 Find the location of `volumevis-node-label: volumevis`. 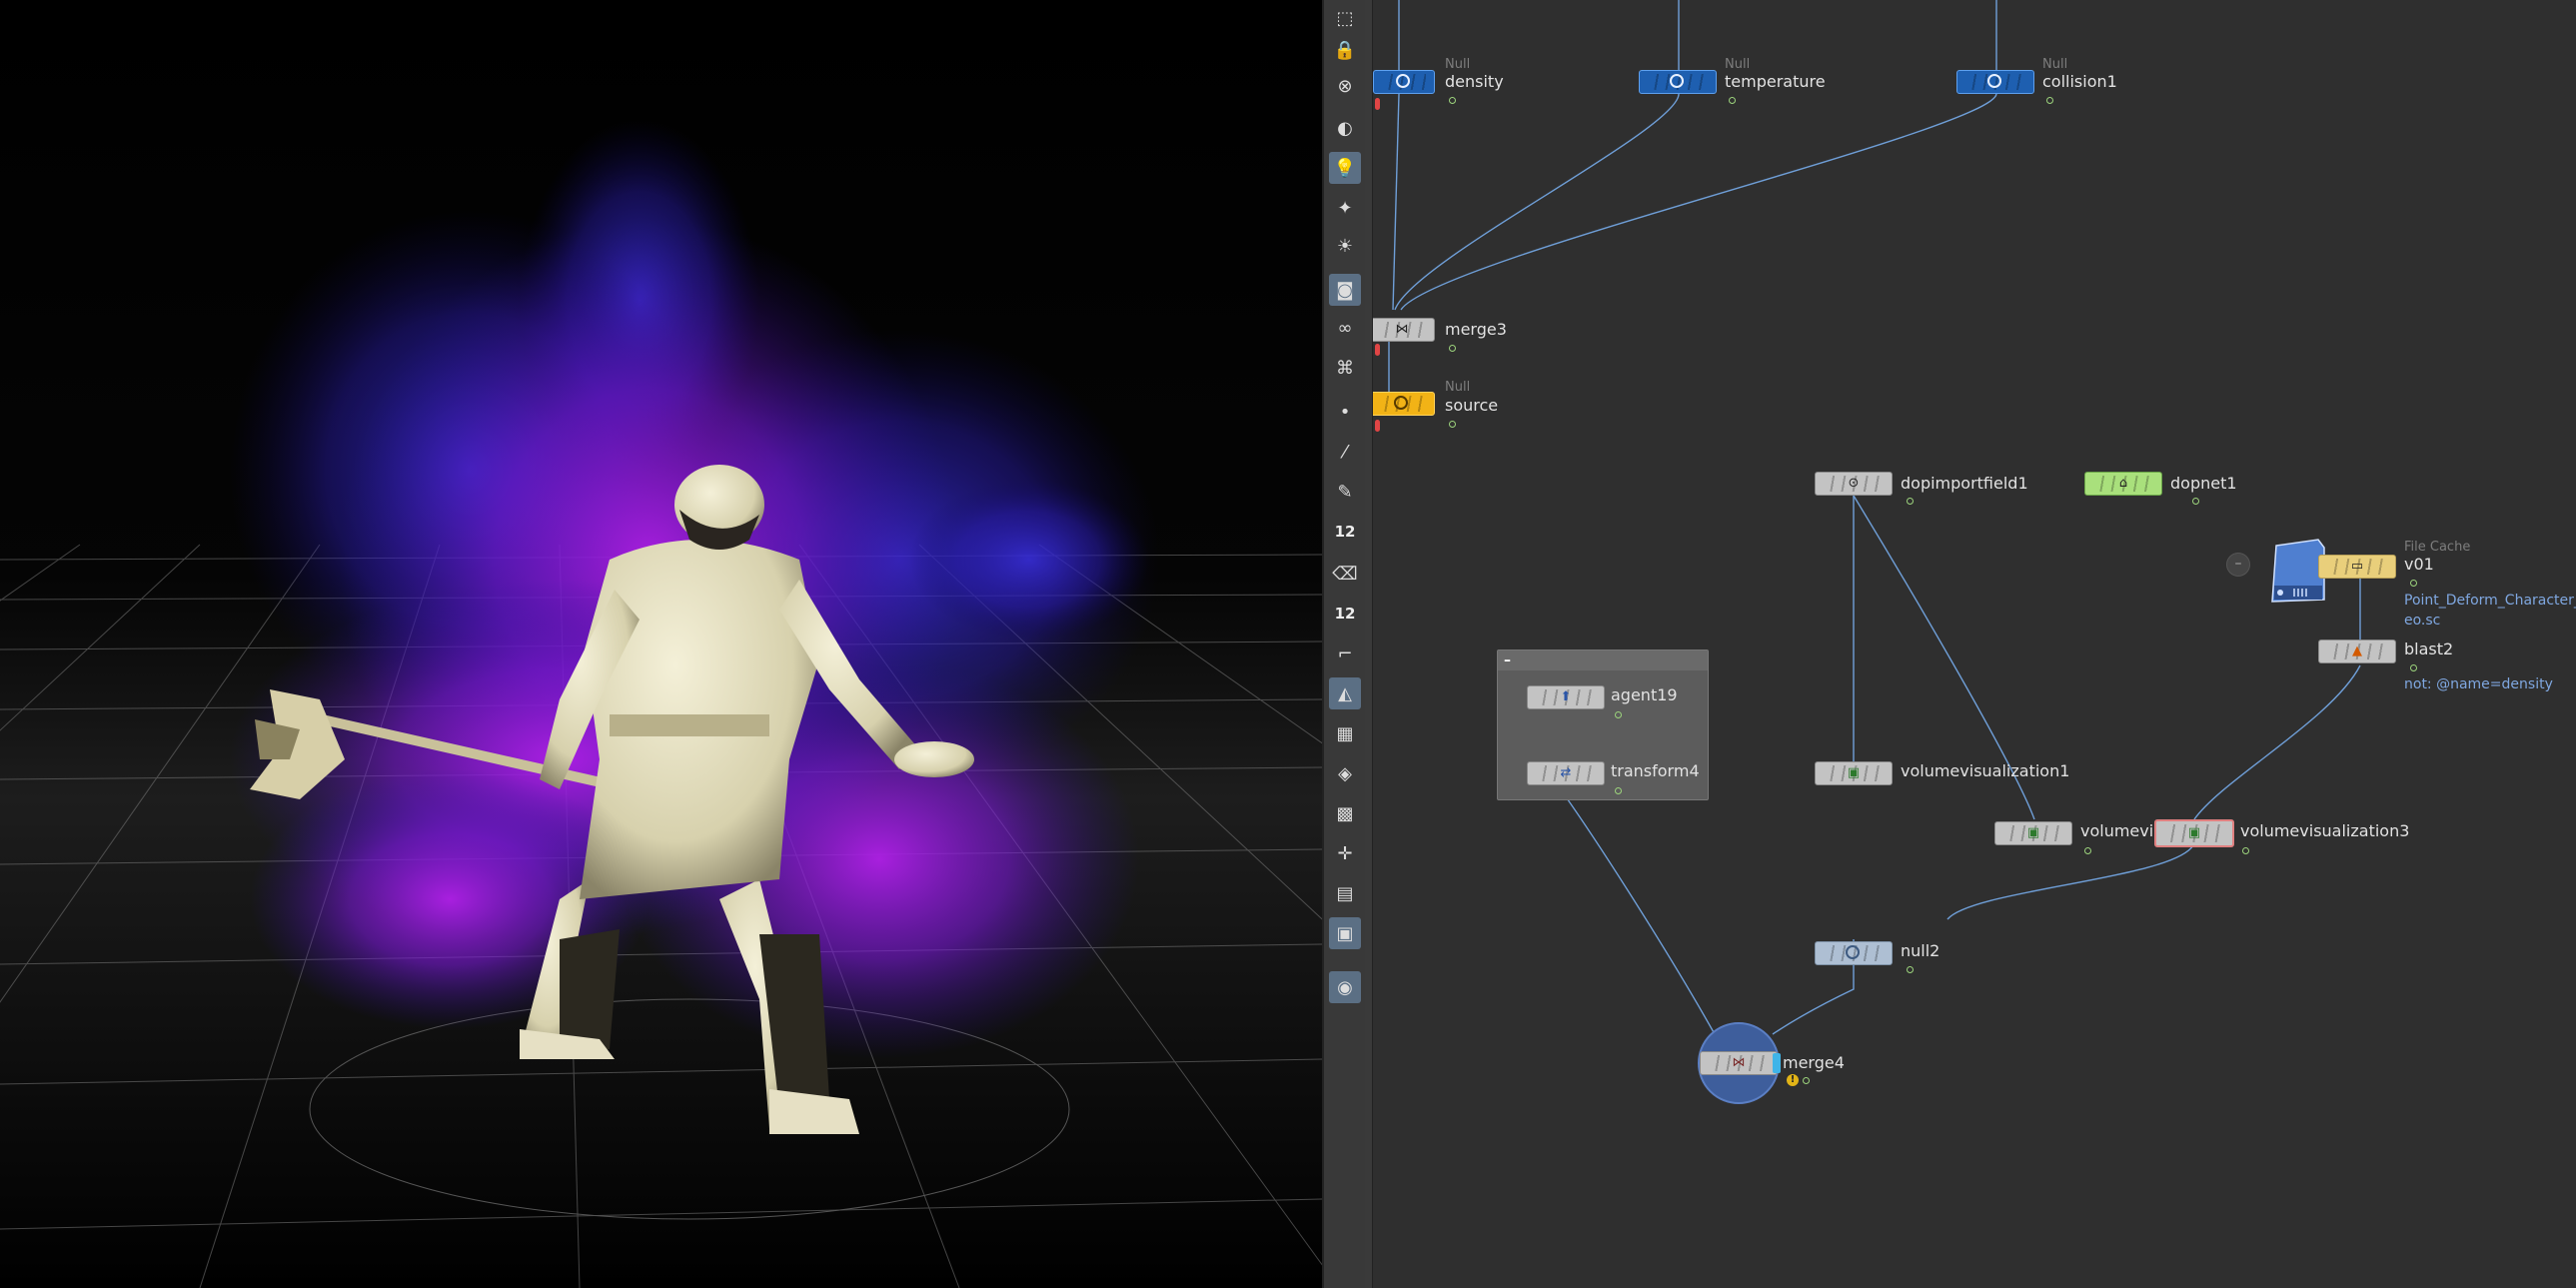

volumevis-node-label: volumevis is located at coordinates (2121, 830).